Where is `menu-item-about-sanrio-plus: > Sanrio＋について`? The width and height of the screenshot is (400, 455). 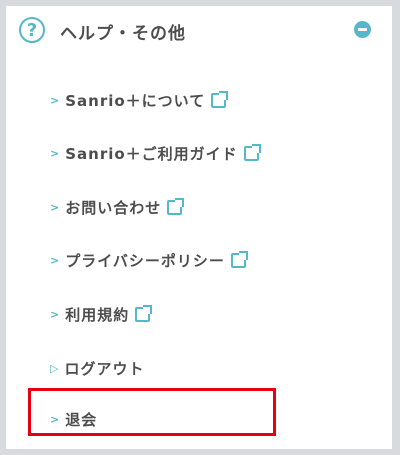 menu-item-about-sanrio-plus: > Sanrio＋について is located at coordinates (139, 100).